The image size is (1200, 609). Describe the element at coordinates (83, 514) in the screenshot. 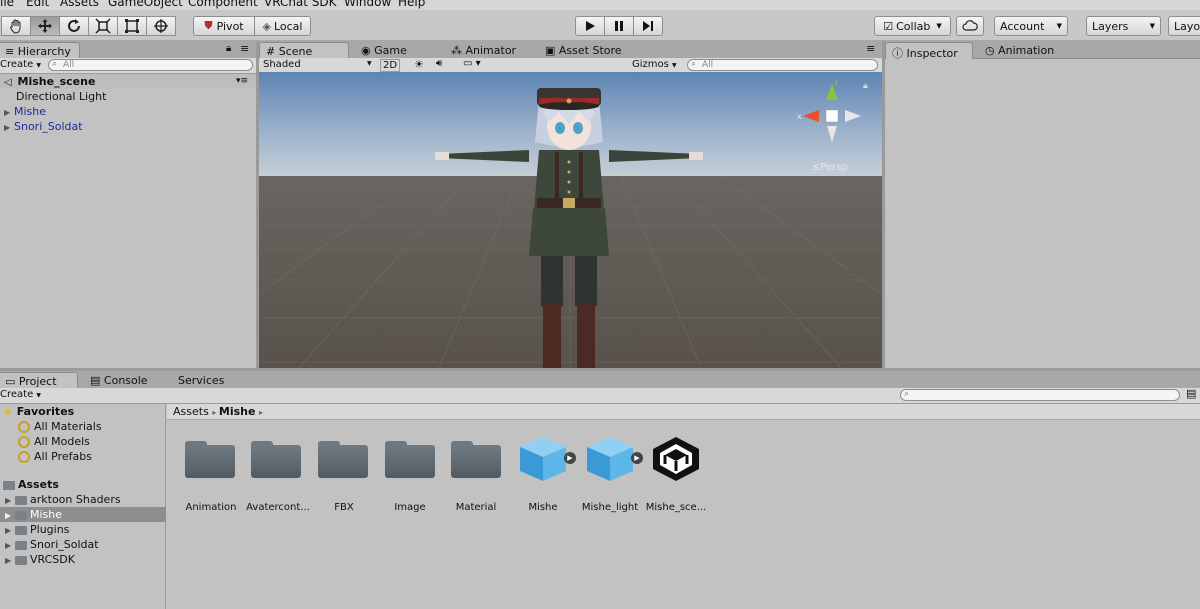

I see `asset-folder-item-selected: ▶ Mishe` at that location.